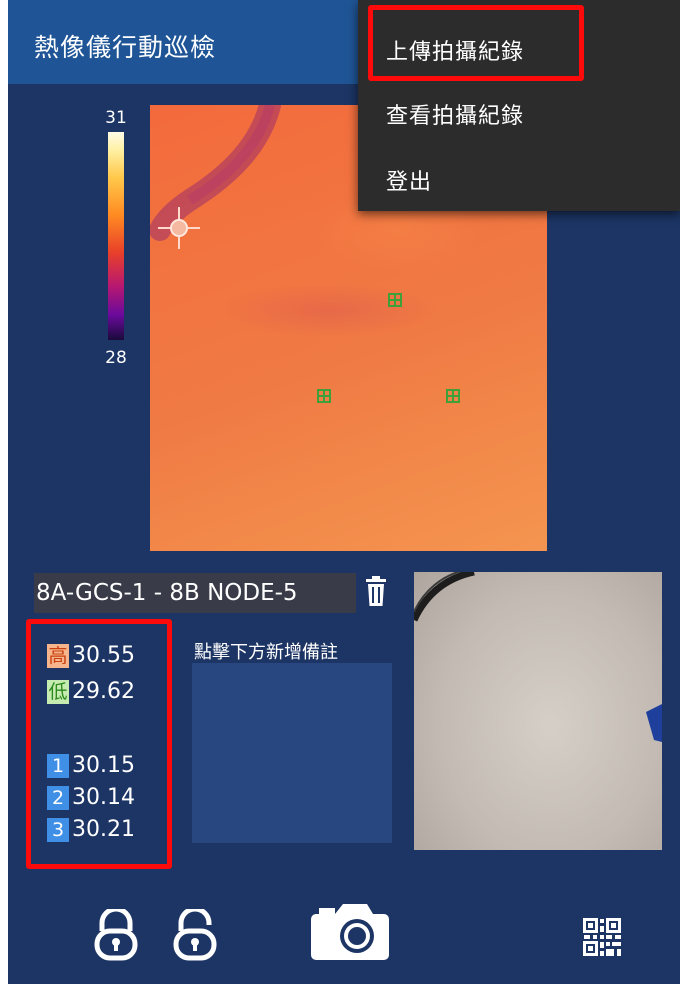 Image resolution: width=680 pixels, height=984 pixels. What do you see at coordinates (58, 692) in the screenshot?
I see `low-tag: 低` at bounding box center [58, 692].